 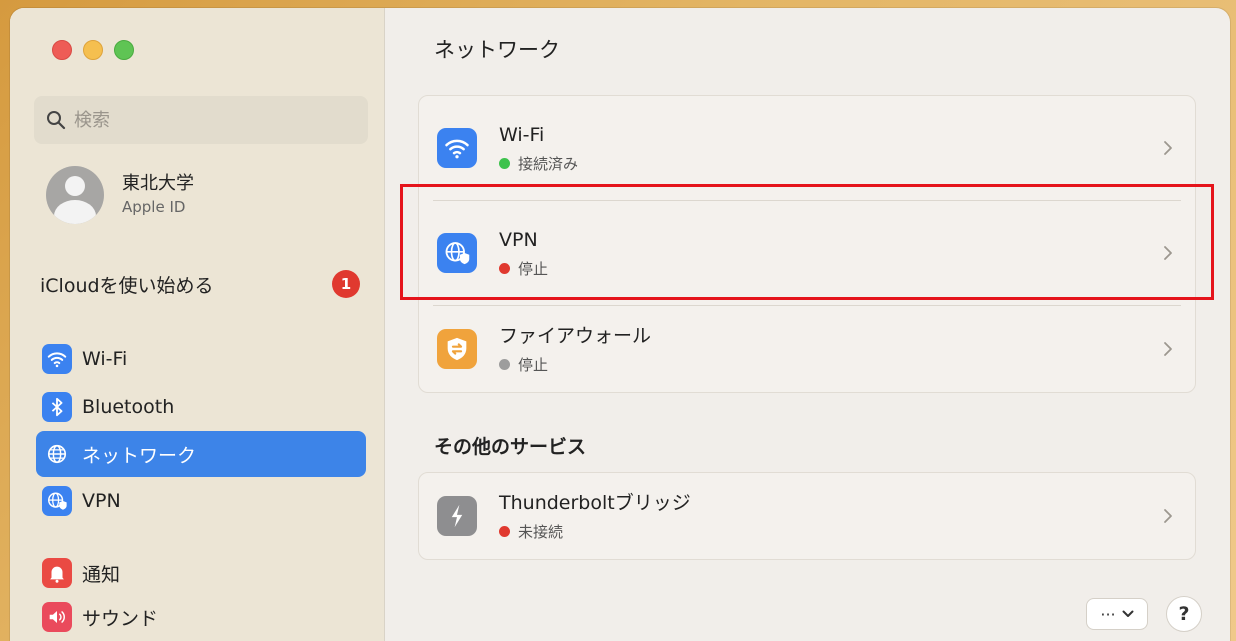 What do you see at coordinates (541, 531) in the screenshot?
I see `service-status: 未接続` at bounding box center [541, 531].